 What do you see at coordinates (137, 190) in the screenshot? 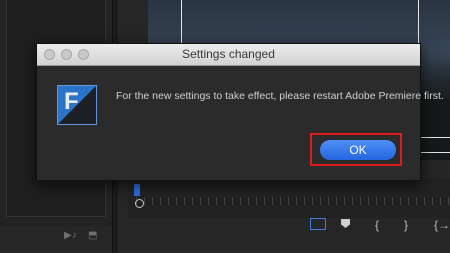
I see `playhead-marker` at bounding box center [137, 190].